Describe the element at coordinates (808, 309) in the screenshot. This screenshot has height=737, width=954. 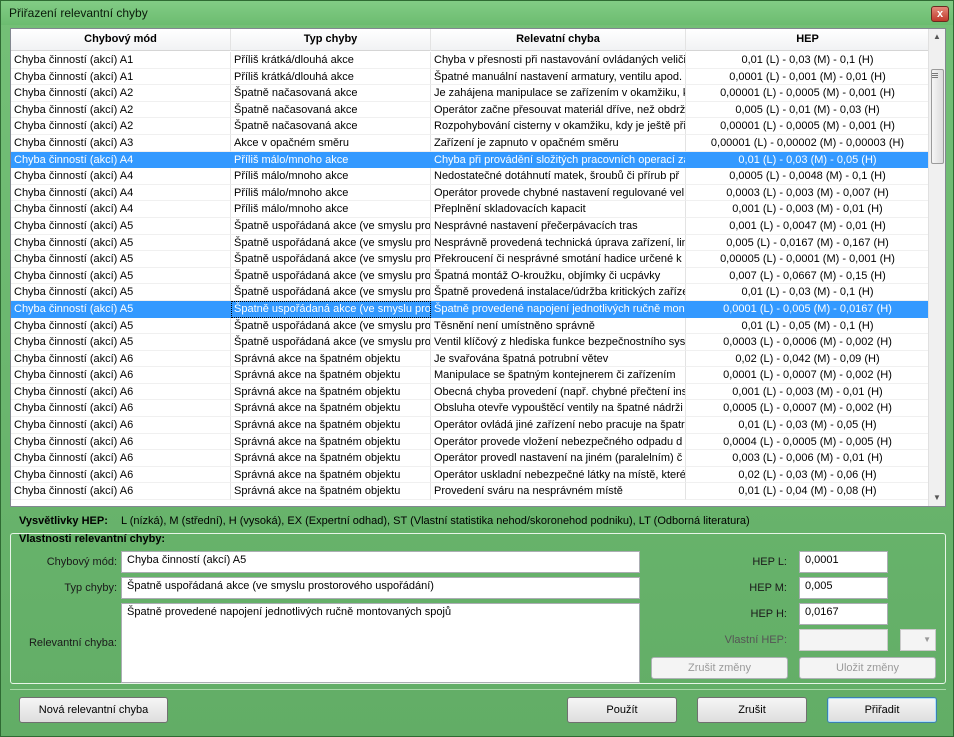
I see `cell-hep: 0,0001 (L) - 0,005 (M) - 0,0167 (H)` at that location.